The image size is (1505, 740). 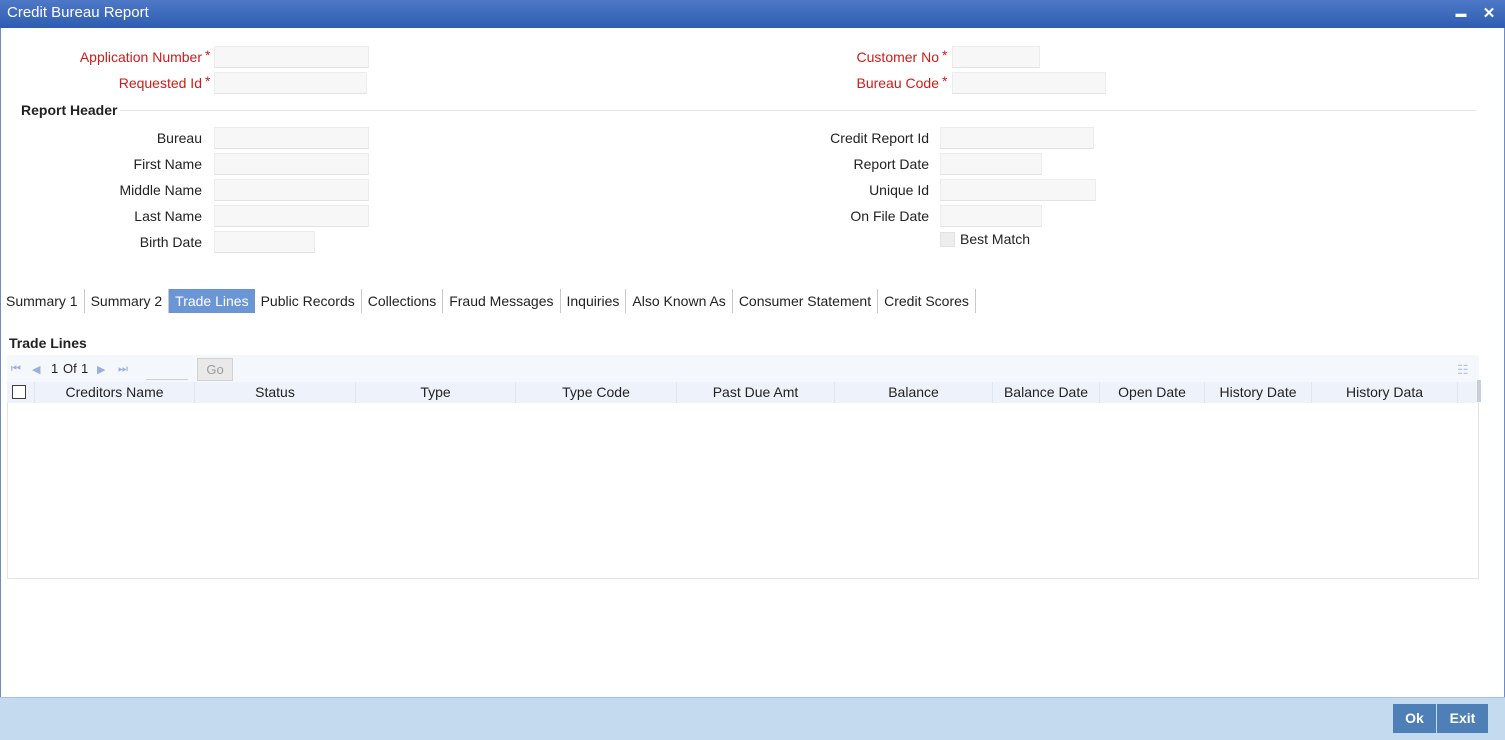 I want to click on bureau-field, so click(x=291, y=138).